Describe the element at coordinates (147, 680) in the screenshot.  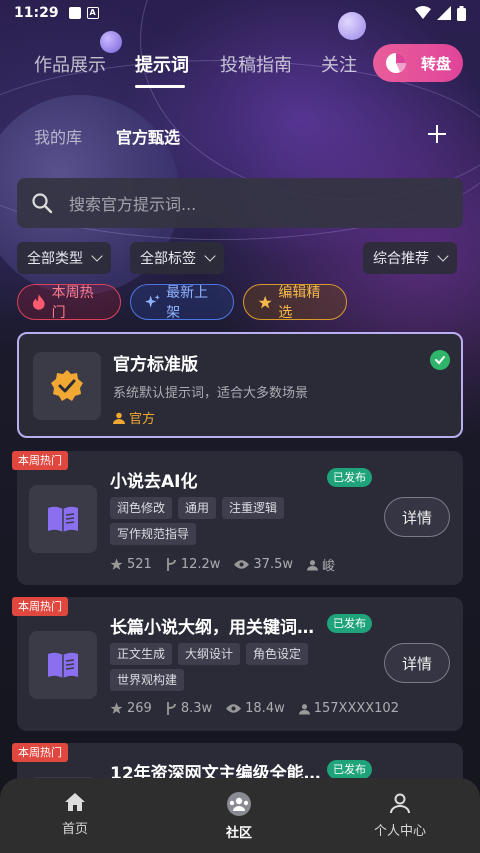
I see `tag: 世界观构建` at that location.